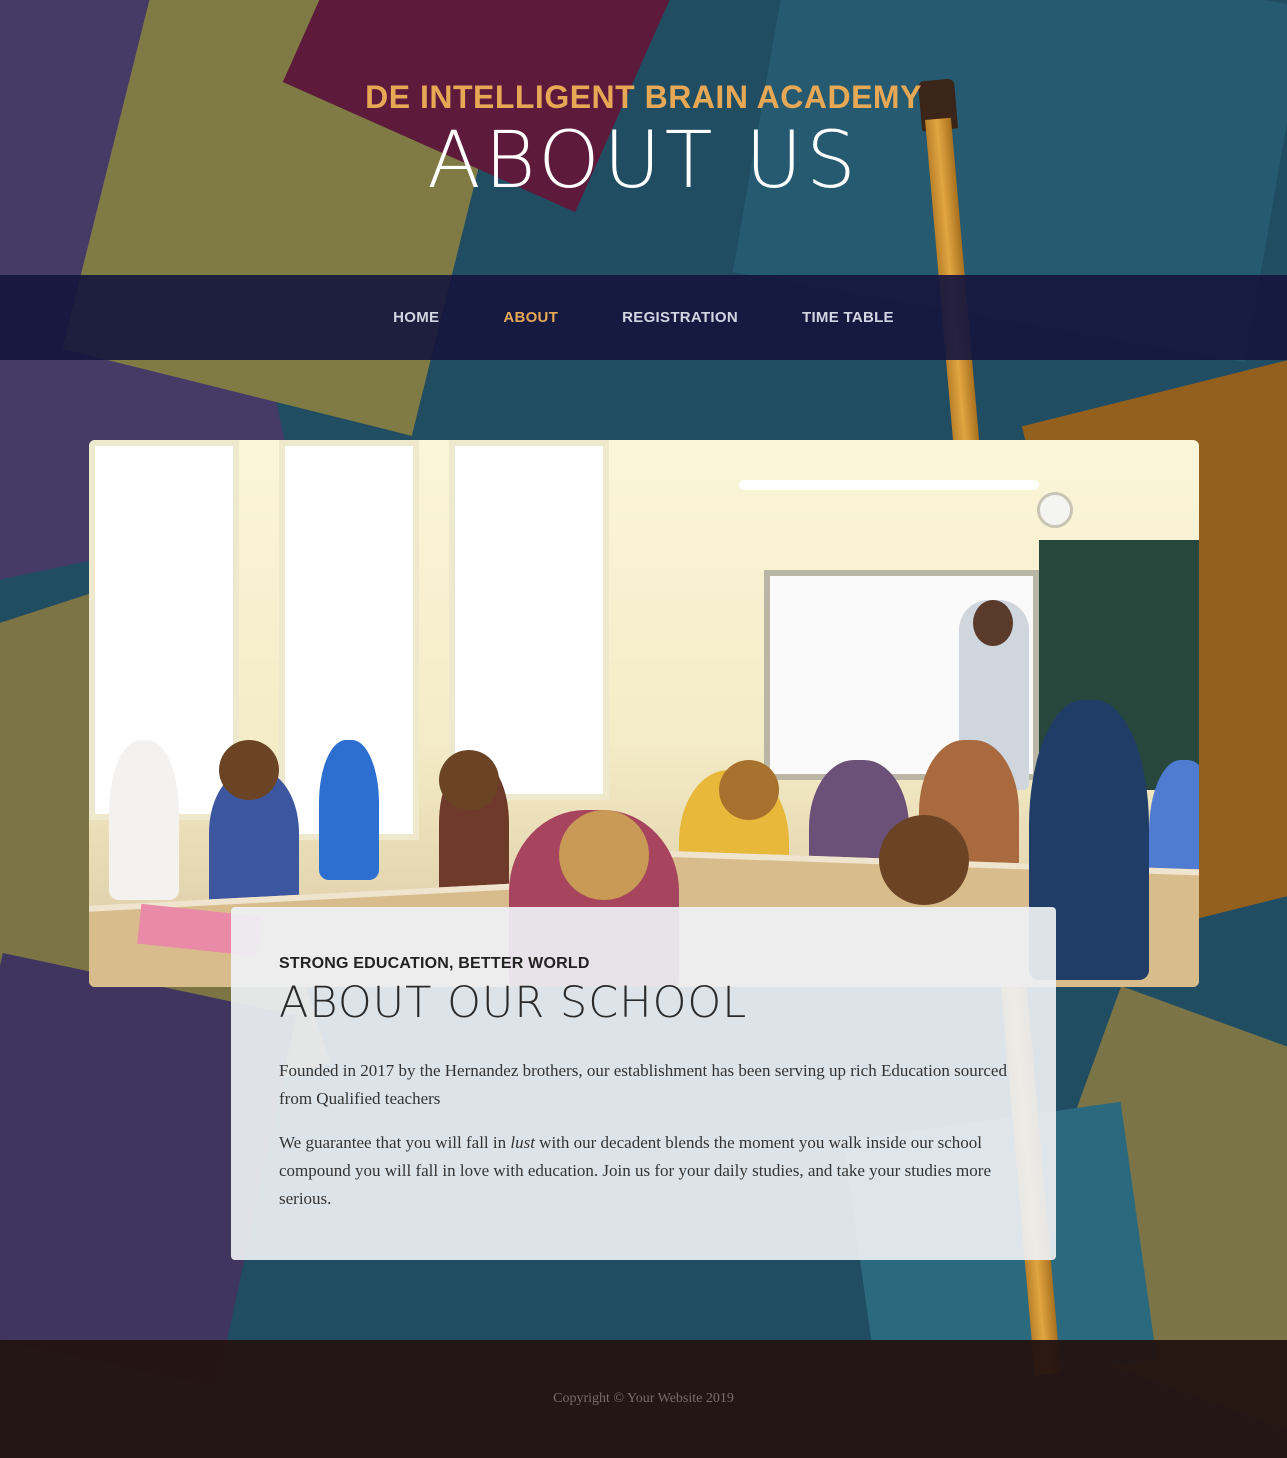 The image size is (1287, 1458). Describe the element at coordinates (530, 317) in the screenshot. I see `nav-item-about: ABOUT` at that location.